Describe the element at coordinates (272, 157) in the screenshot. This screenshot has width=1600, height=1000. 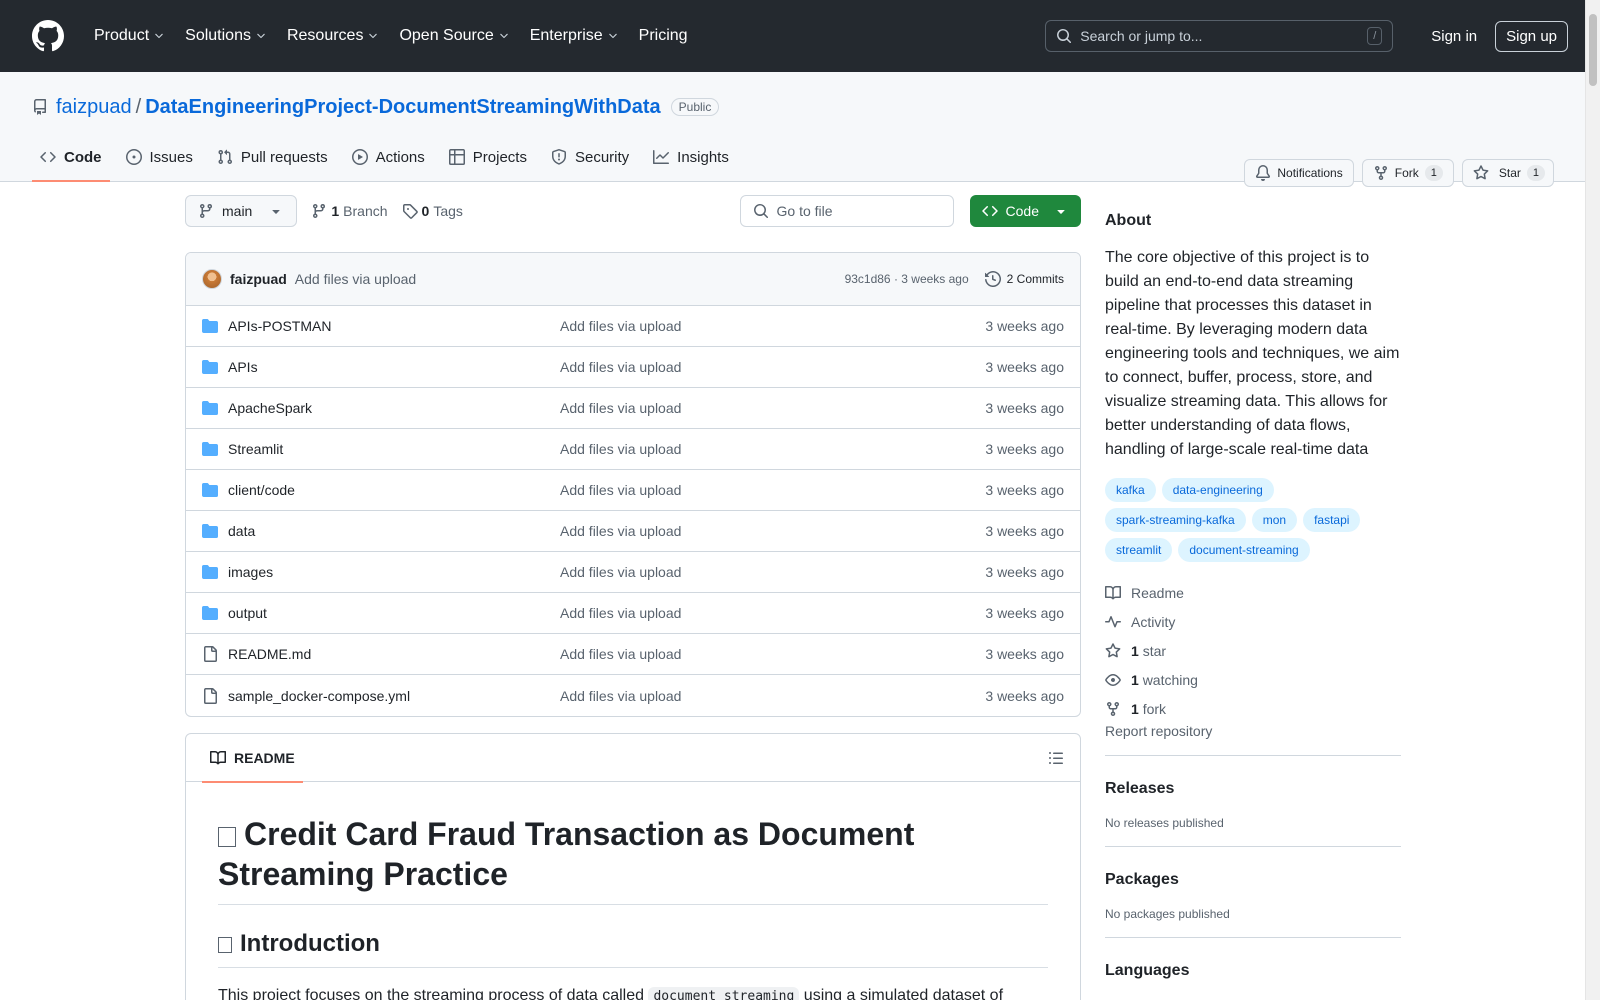
I see `tab-pull-requests: Pull requests` at that location.